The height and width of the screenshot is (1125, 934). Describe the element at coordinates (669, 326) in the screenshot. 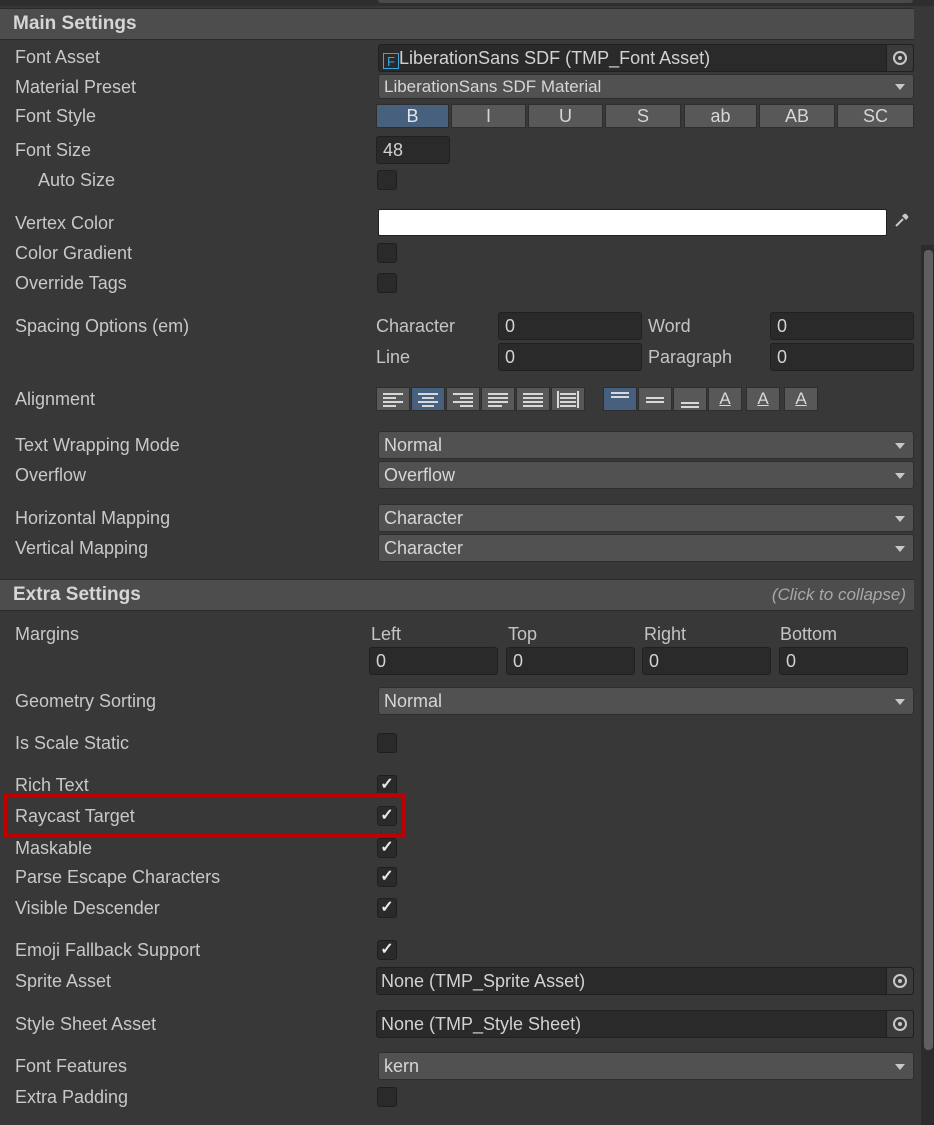

I see `word-spacing-label: Word` at that location.